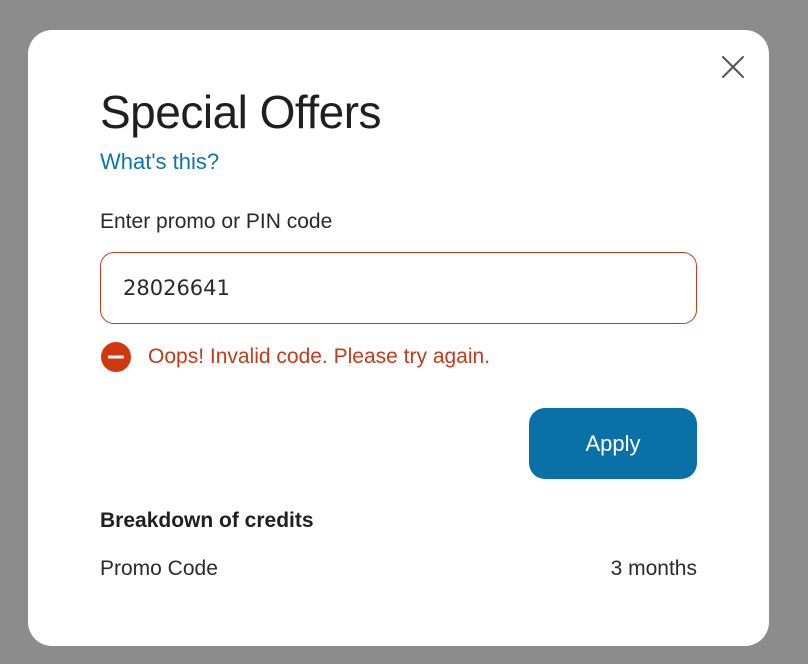 The image size is (808, 664). What do you see at coordinates (398, 288) in the screenshot?
I see `promo-code-input` at bounding box center [398, 288].